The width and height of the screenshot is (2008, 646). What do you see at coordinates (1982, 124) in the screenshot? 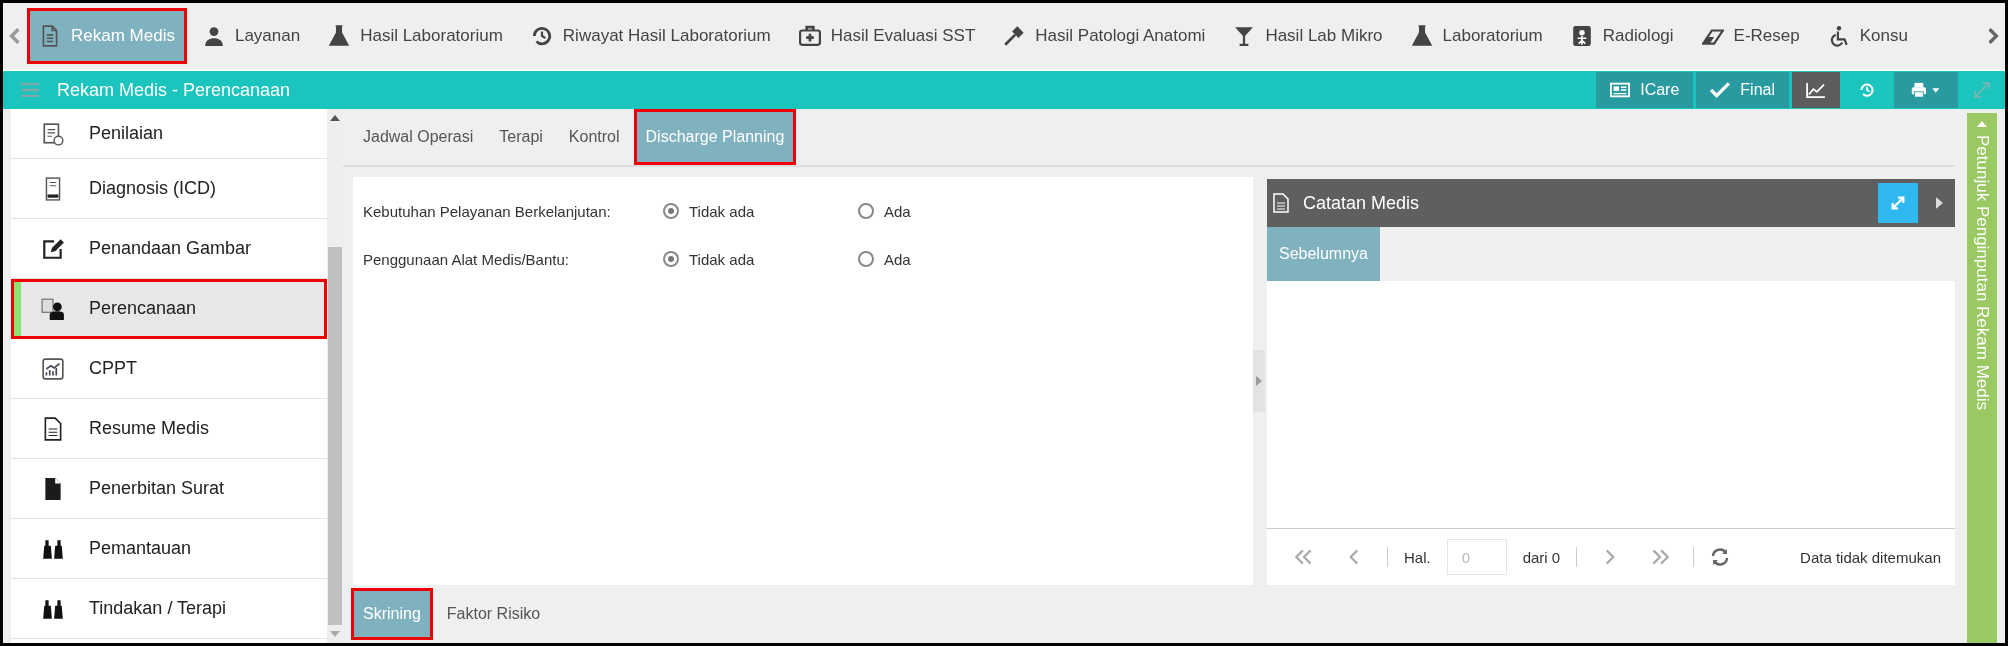
I see `caret-up-icon` at bounding box center [1982, 124].